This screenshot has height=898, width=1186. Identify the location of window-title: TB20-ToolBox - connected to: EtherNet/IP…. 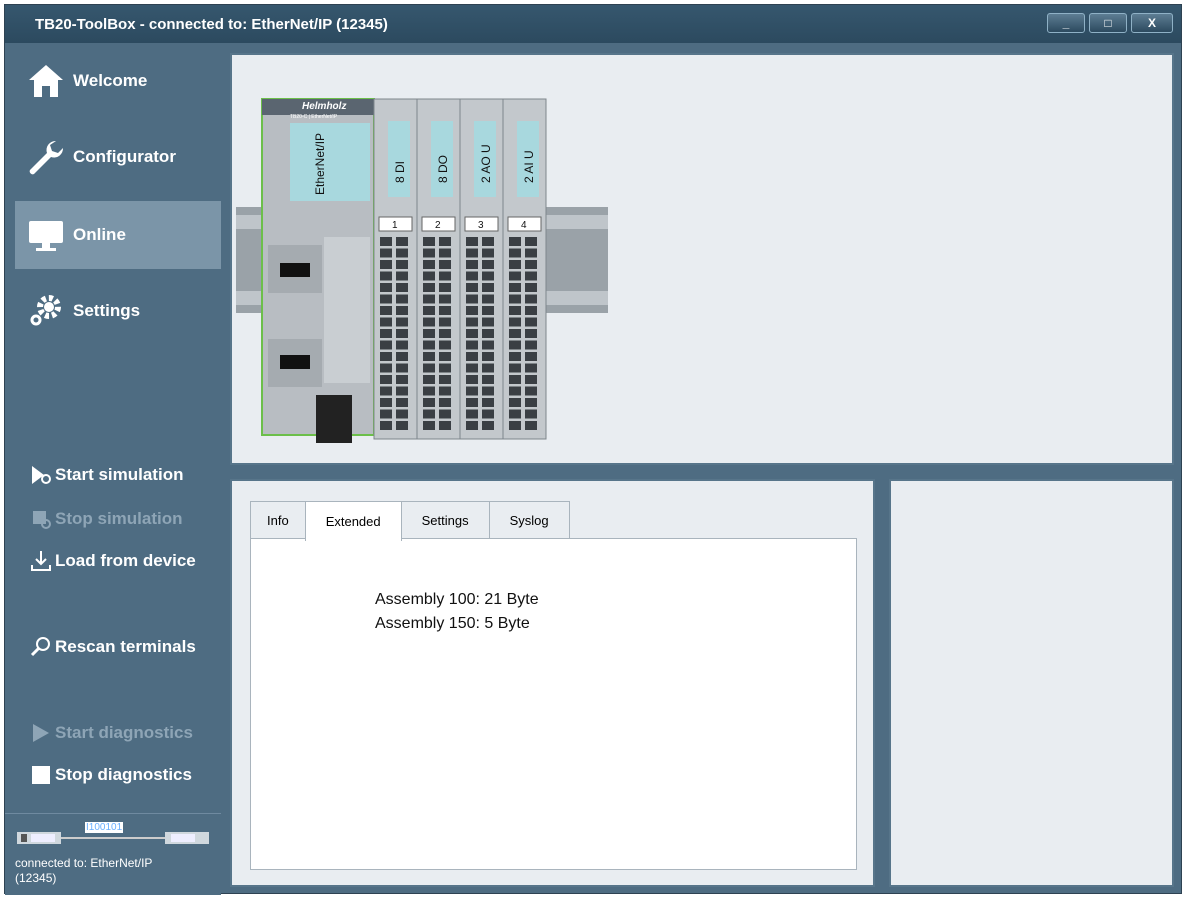
(211, 24).